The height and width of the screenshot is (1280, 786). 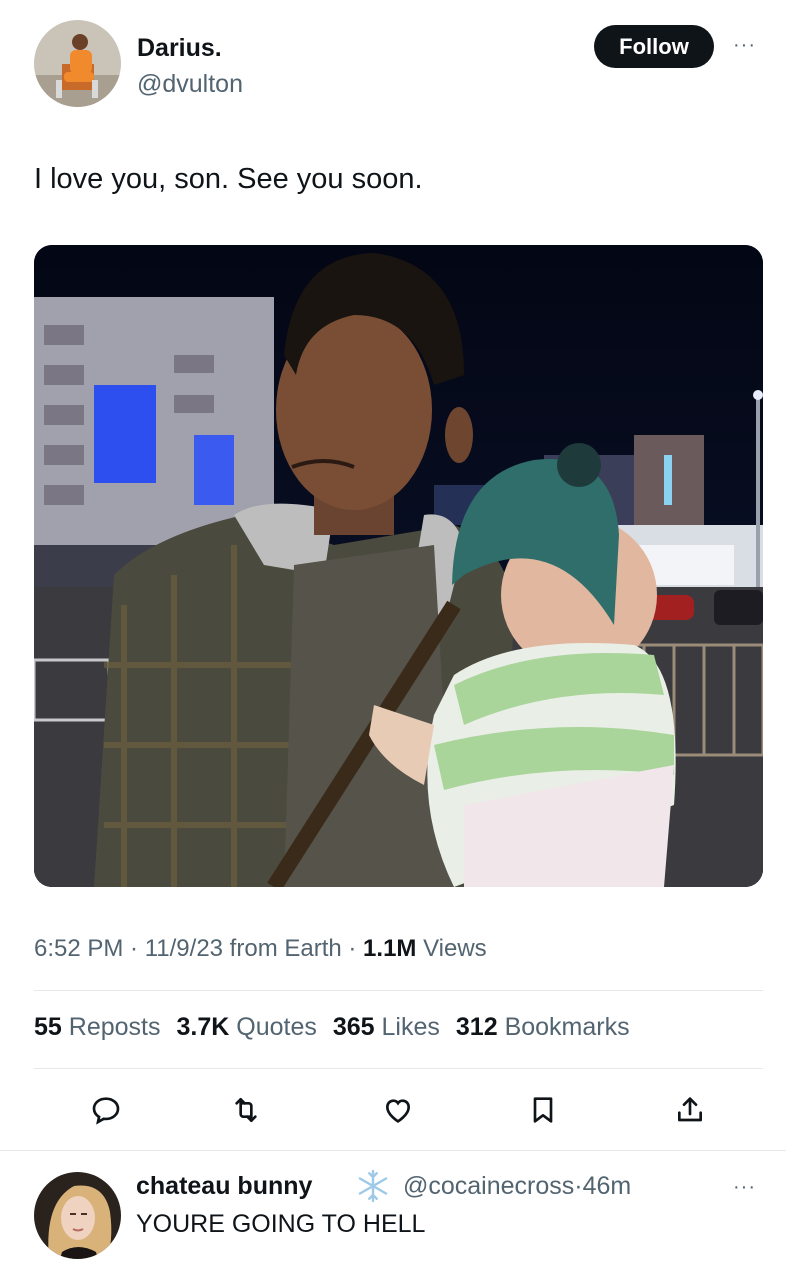 I want to click on likes-count: 365, so click(x=353, y=1027).